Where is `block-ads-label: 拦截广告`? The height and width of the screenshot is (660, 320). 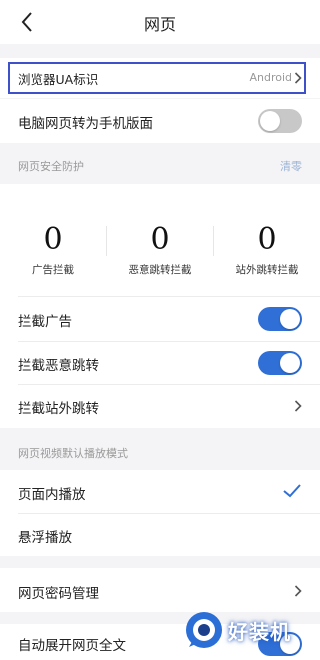
block-ads-label: 拦截广告 is located at coordinates (45, 322).